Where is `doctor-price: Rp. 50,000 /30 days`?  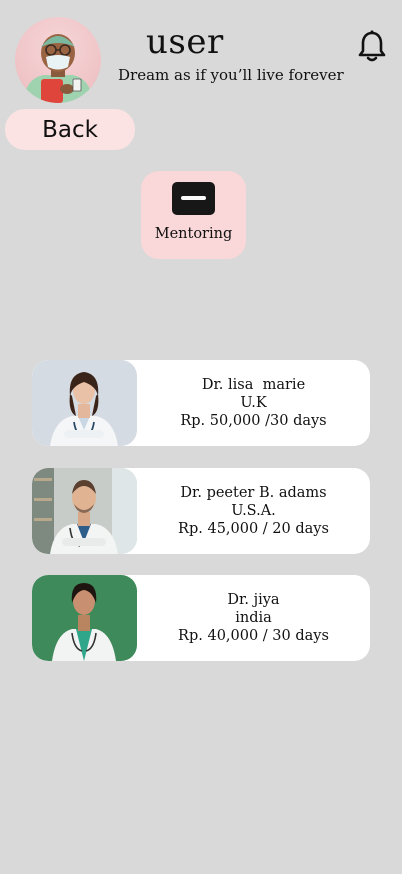
doctor-price: Rp. 50,000 /30 days is located at coordinates (253, 421).